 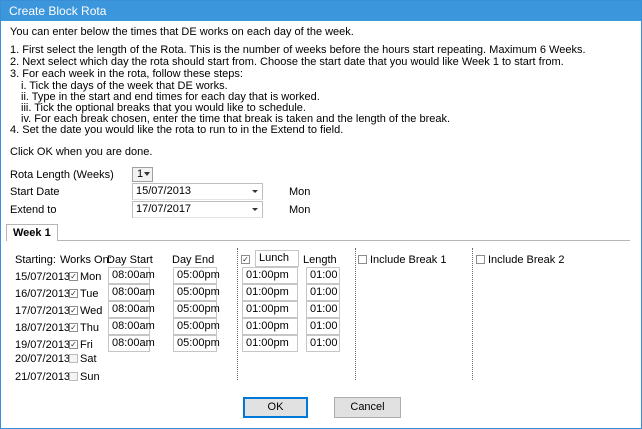 What do you see at coordinates (237, 314) in the screenshot?
I see `break1-divider` at bounding box center [237, 314].